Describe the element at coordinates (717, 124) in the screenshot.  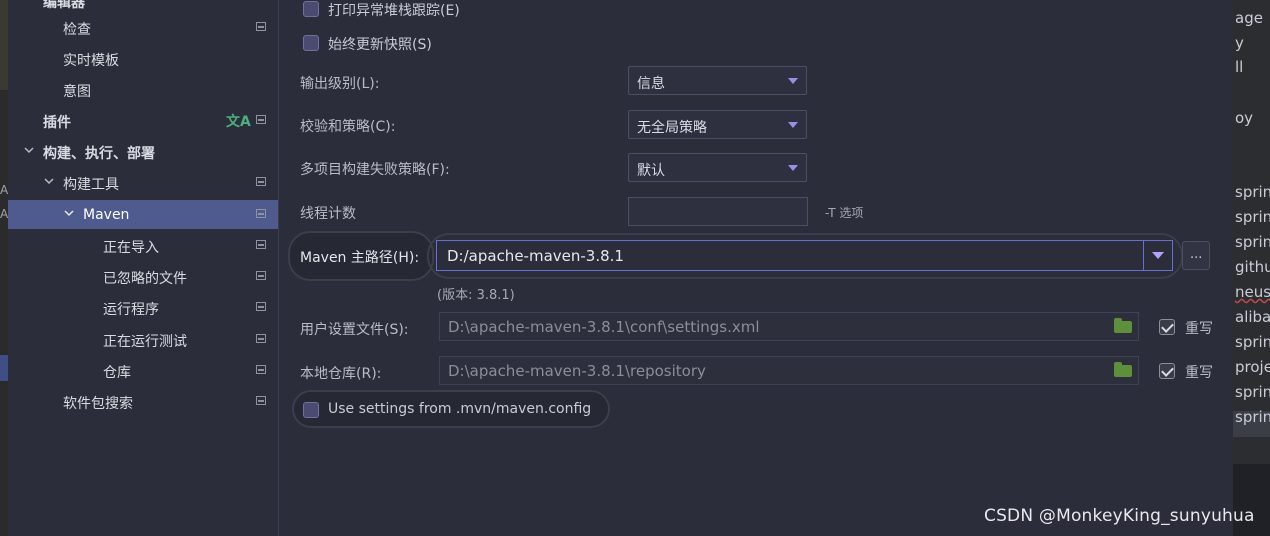
I see `checksum-policy-dropdown: 无全局策略` at that location.